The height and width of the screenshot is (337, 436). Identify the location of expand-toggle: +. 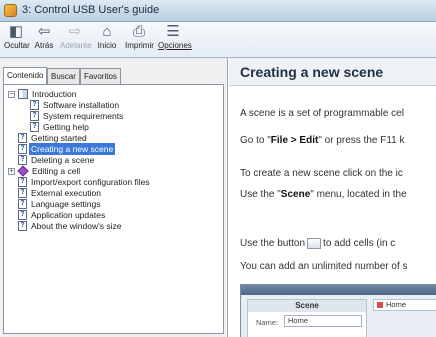
(11, 171).